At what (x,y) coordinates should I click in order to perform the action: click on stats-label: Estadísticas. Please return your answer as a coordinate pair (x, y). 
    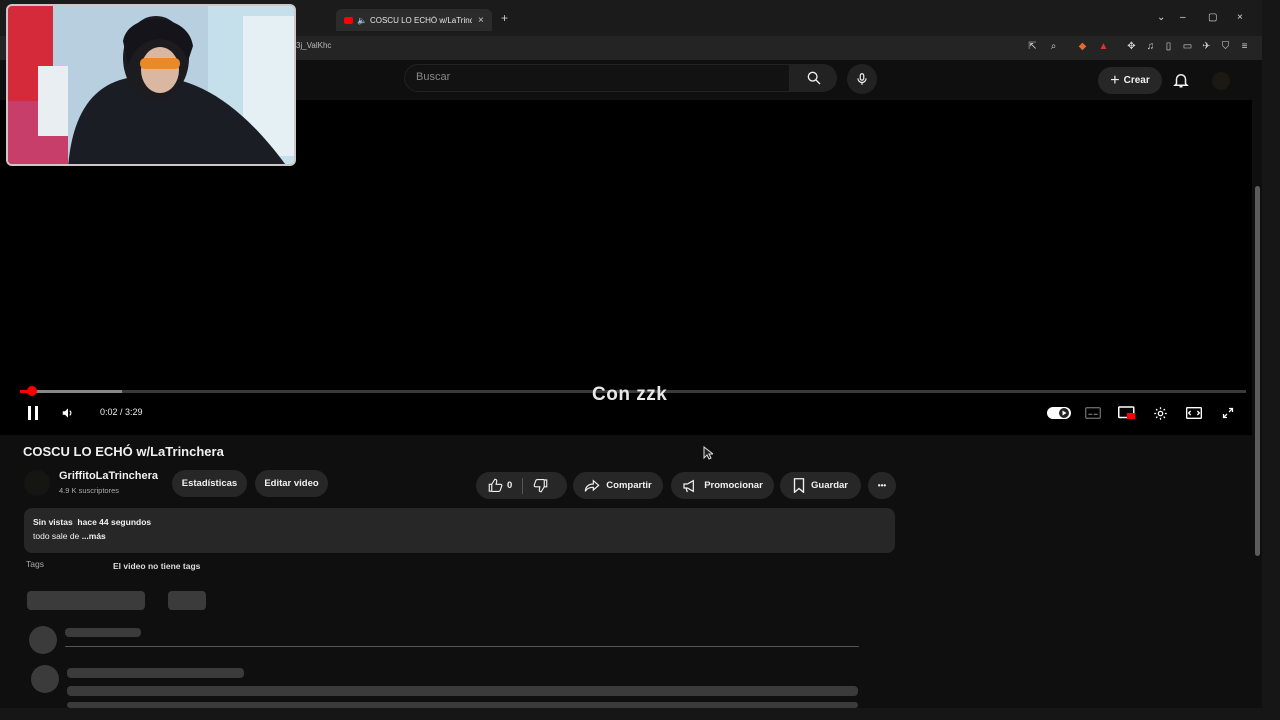
    Looking at the image, I should click on (209, 483).